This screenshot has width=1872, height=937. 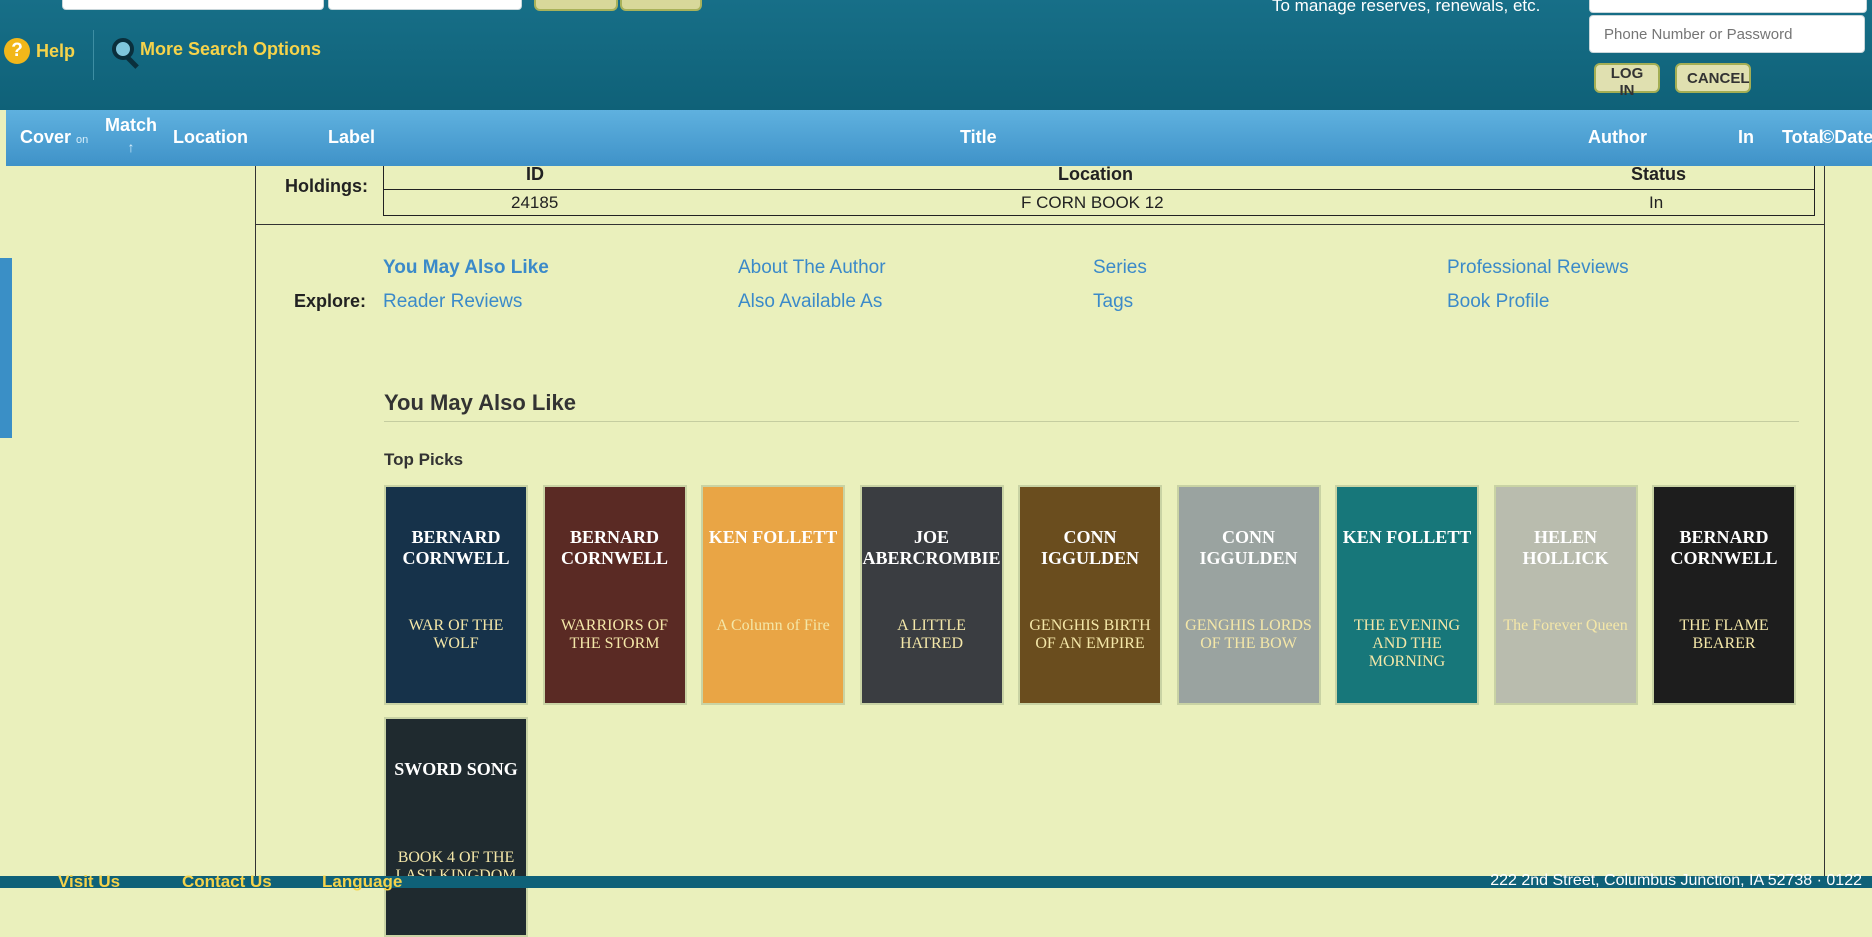 I want to click on book-cover: HELEN HOLLICK The Forever Queen, so click(x=1565, y=595).